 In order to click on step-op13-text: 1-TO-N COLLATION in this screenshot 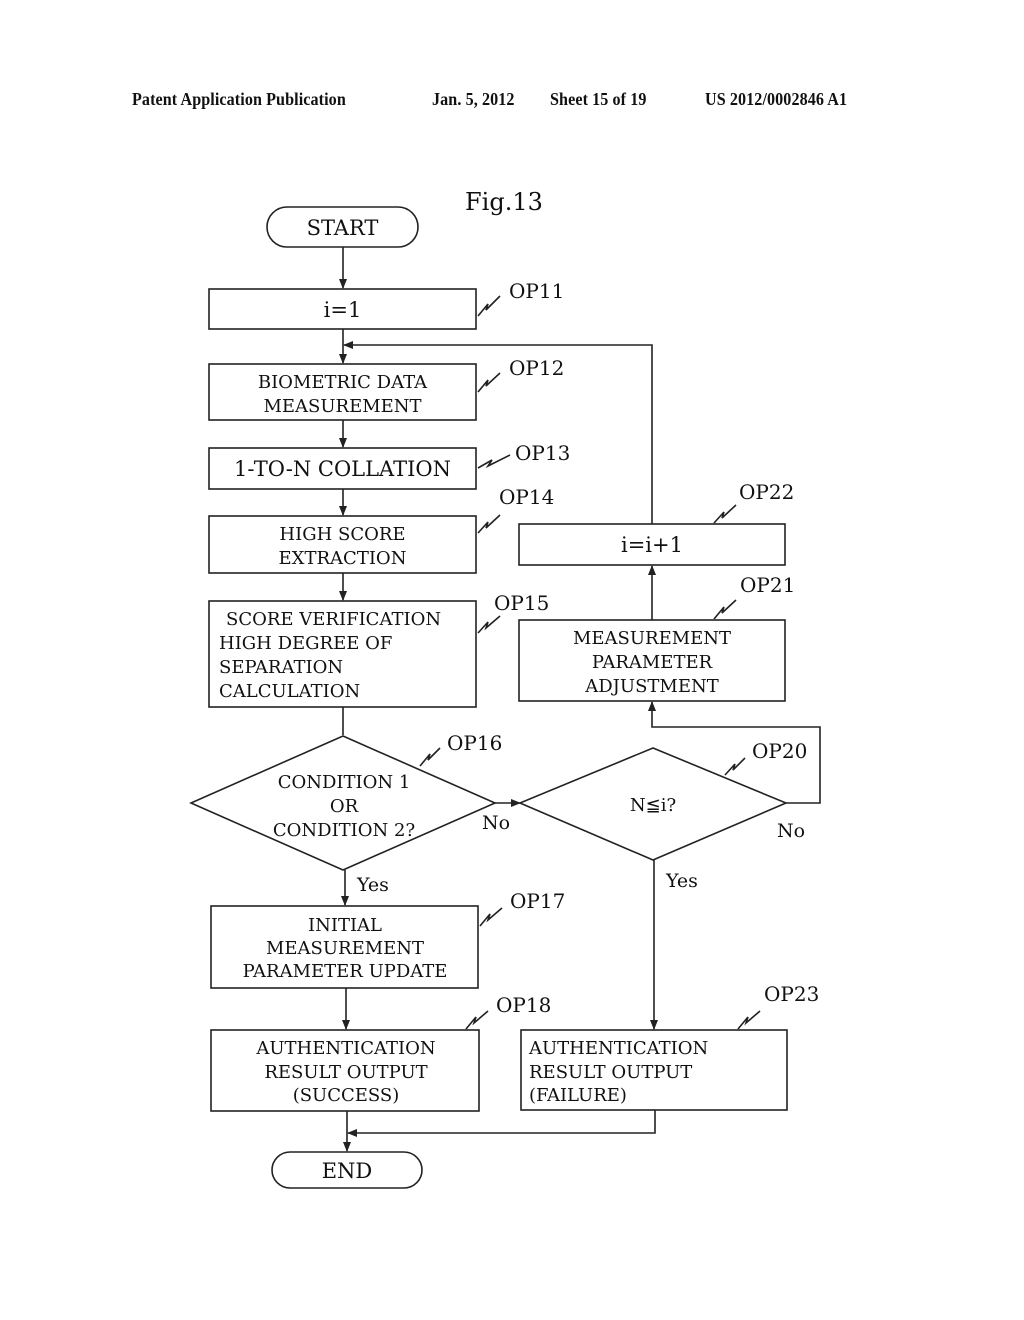, I will do `click(342, 469)`.